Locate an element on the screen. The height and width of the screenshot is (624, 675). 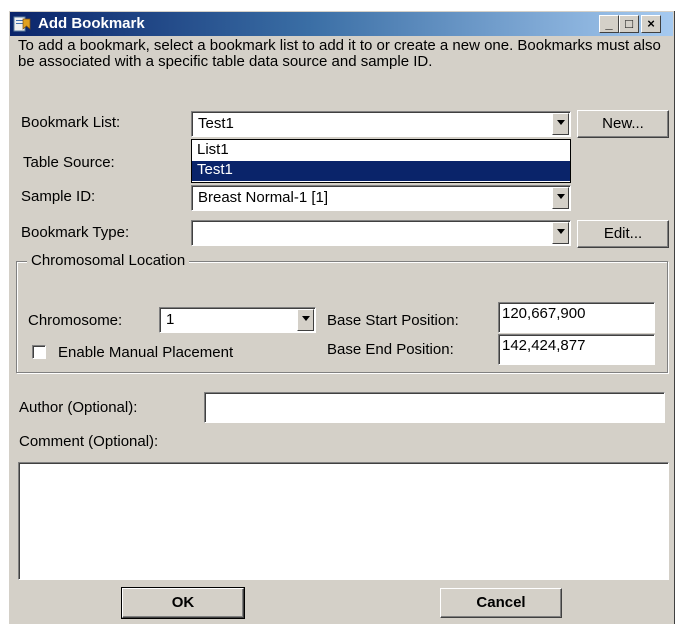
bookmark-list-value: Test1 is located at coordinates (216, 123).